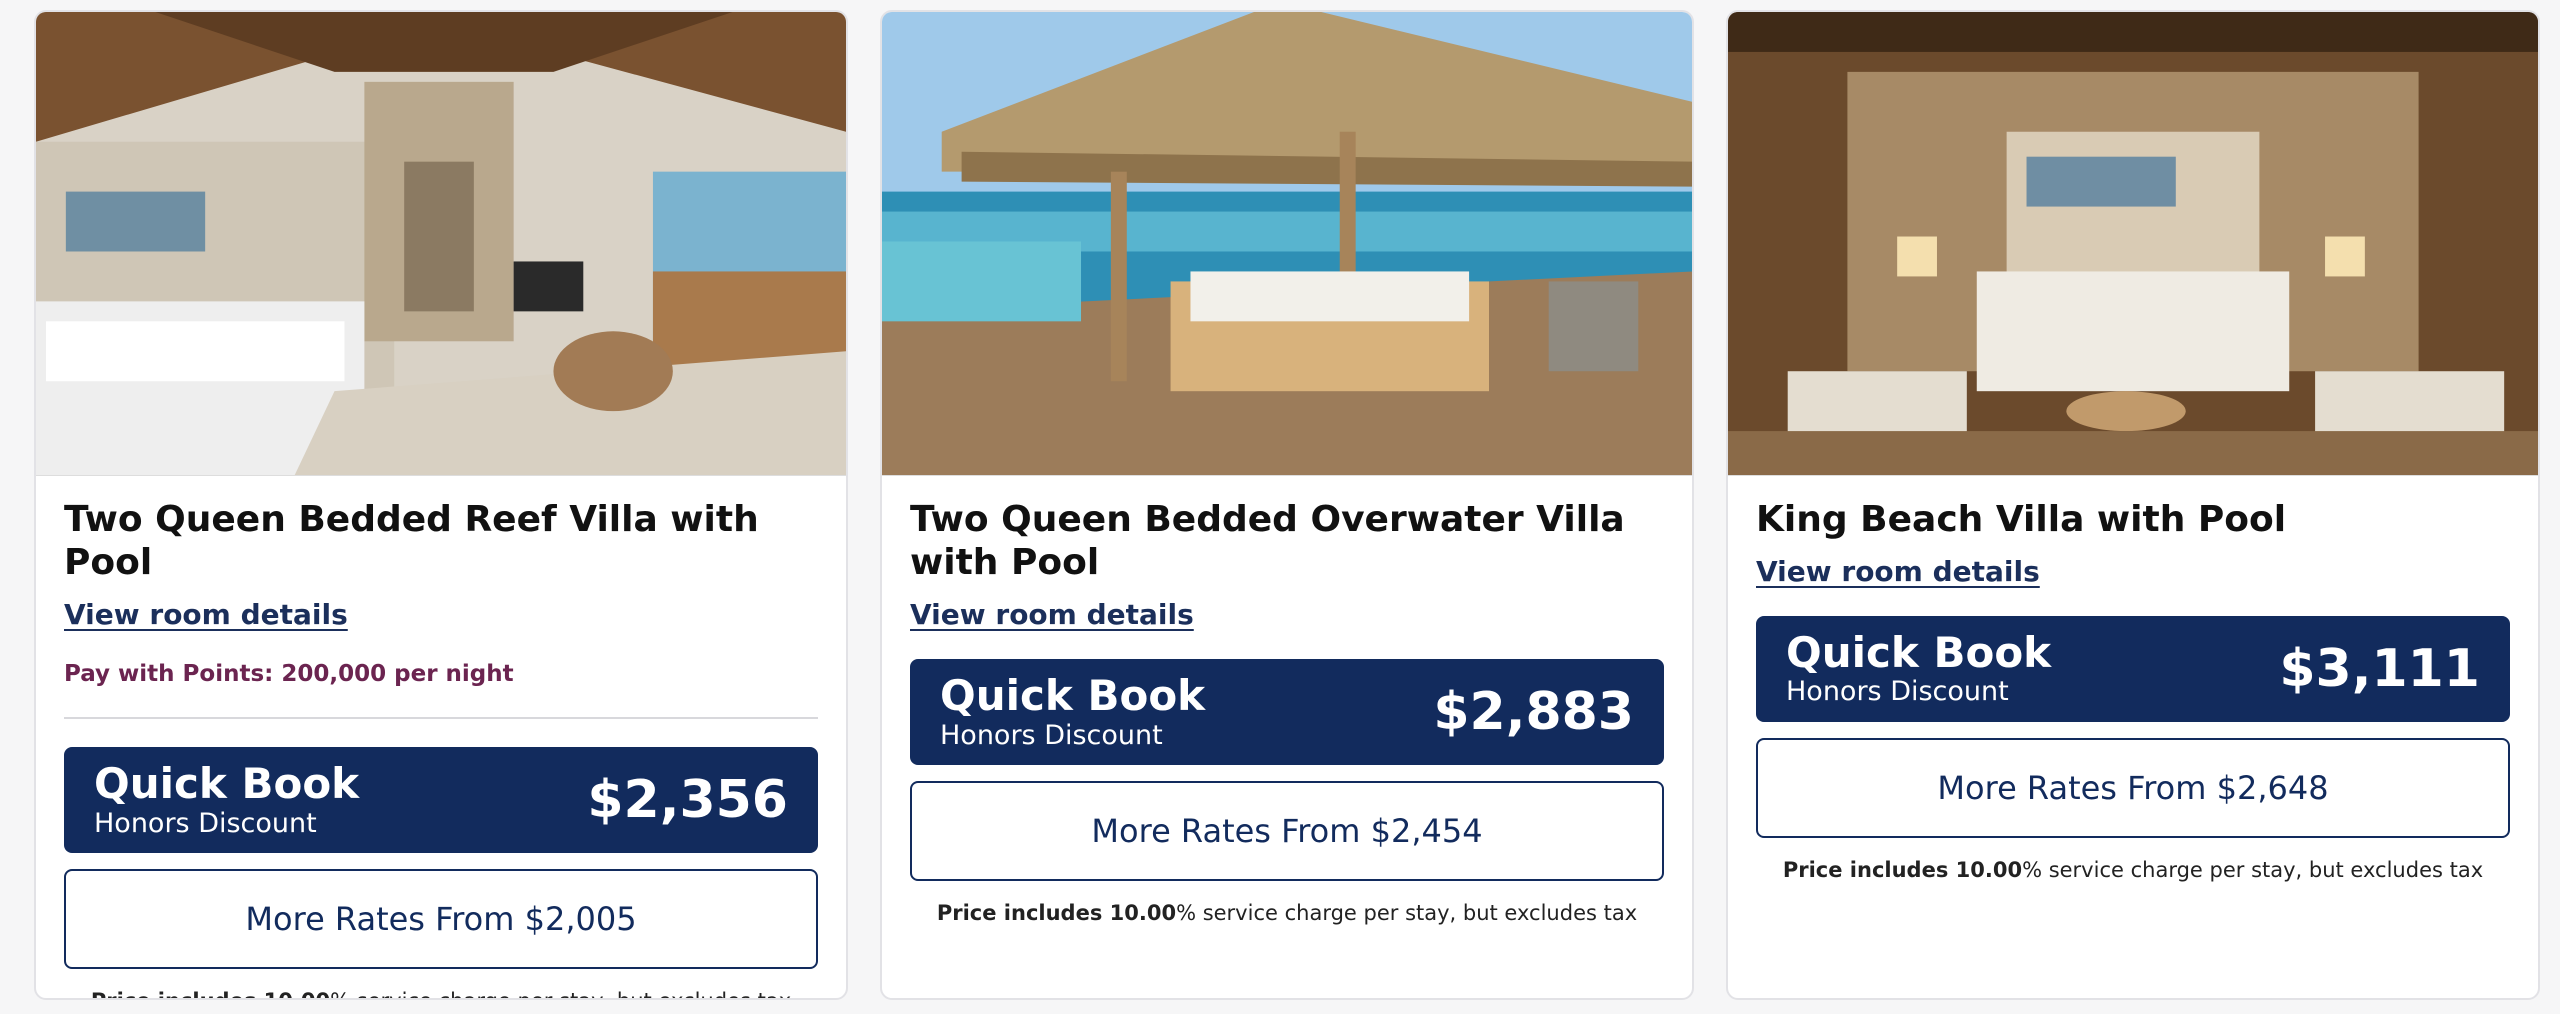  I want to click on more-rates-button: More Rates From $2,648, so click(2133, 788).